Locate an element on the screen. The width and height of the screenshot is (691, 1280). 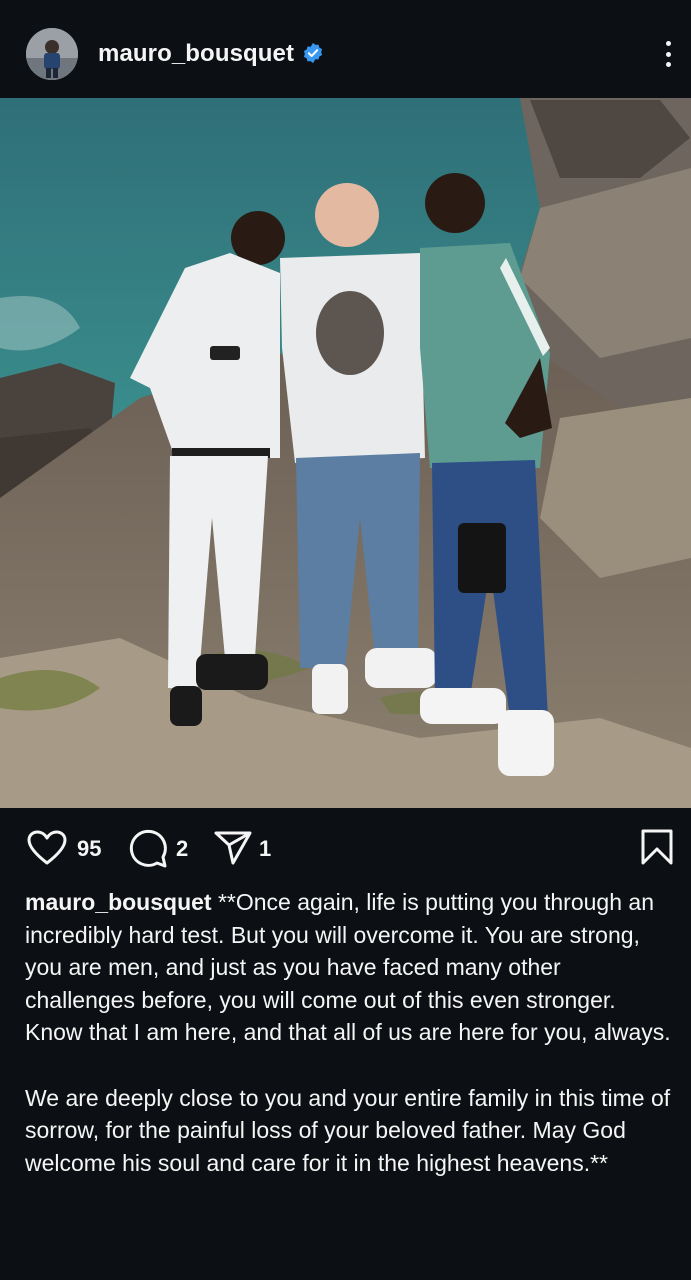
avatar is located at coordinates (52, 54).